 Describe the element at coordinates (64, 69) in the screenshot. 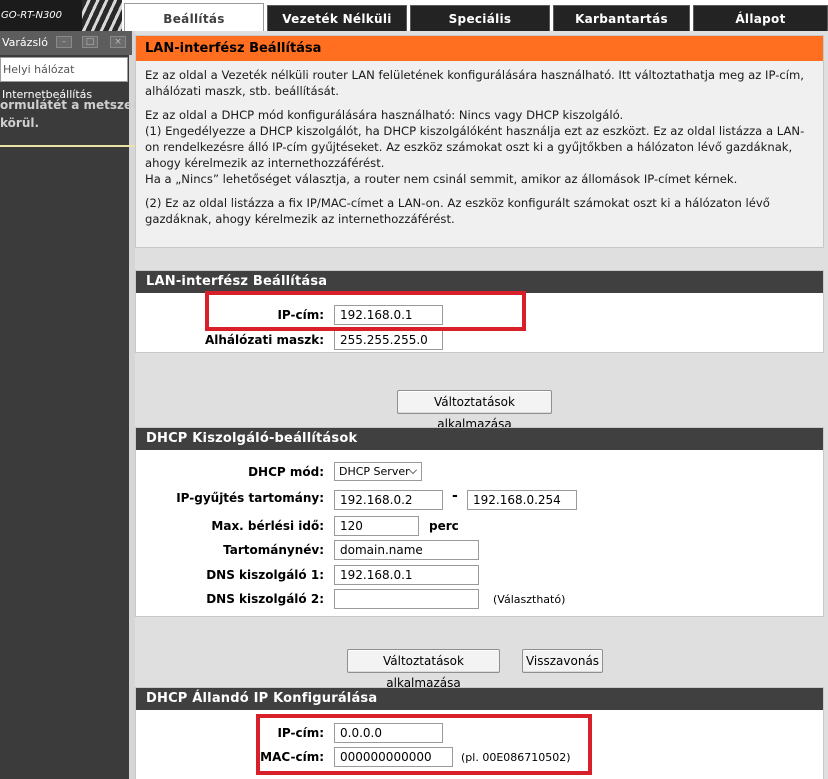

I see `sidebar-item-local-network: Helyi hálózat` at that location.